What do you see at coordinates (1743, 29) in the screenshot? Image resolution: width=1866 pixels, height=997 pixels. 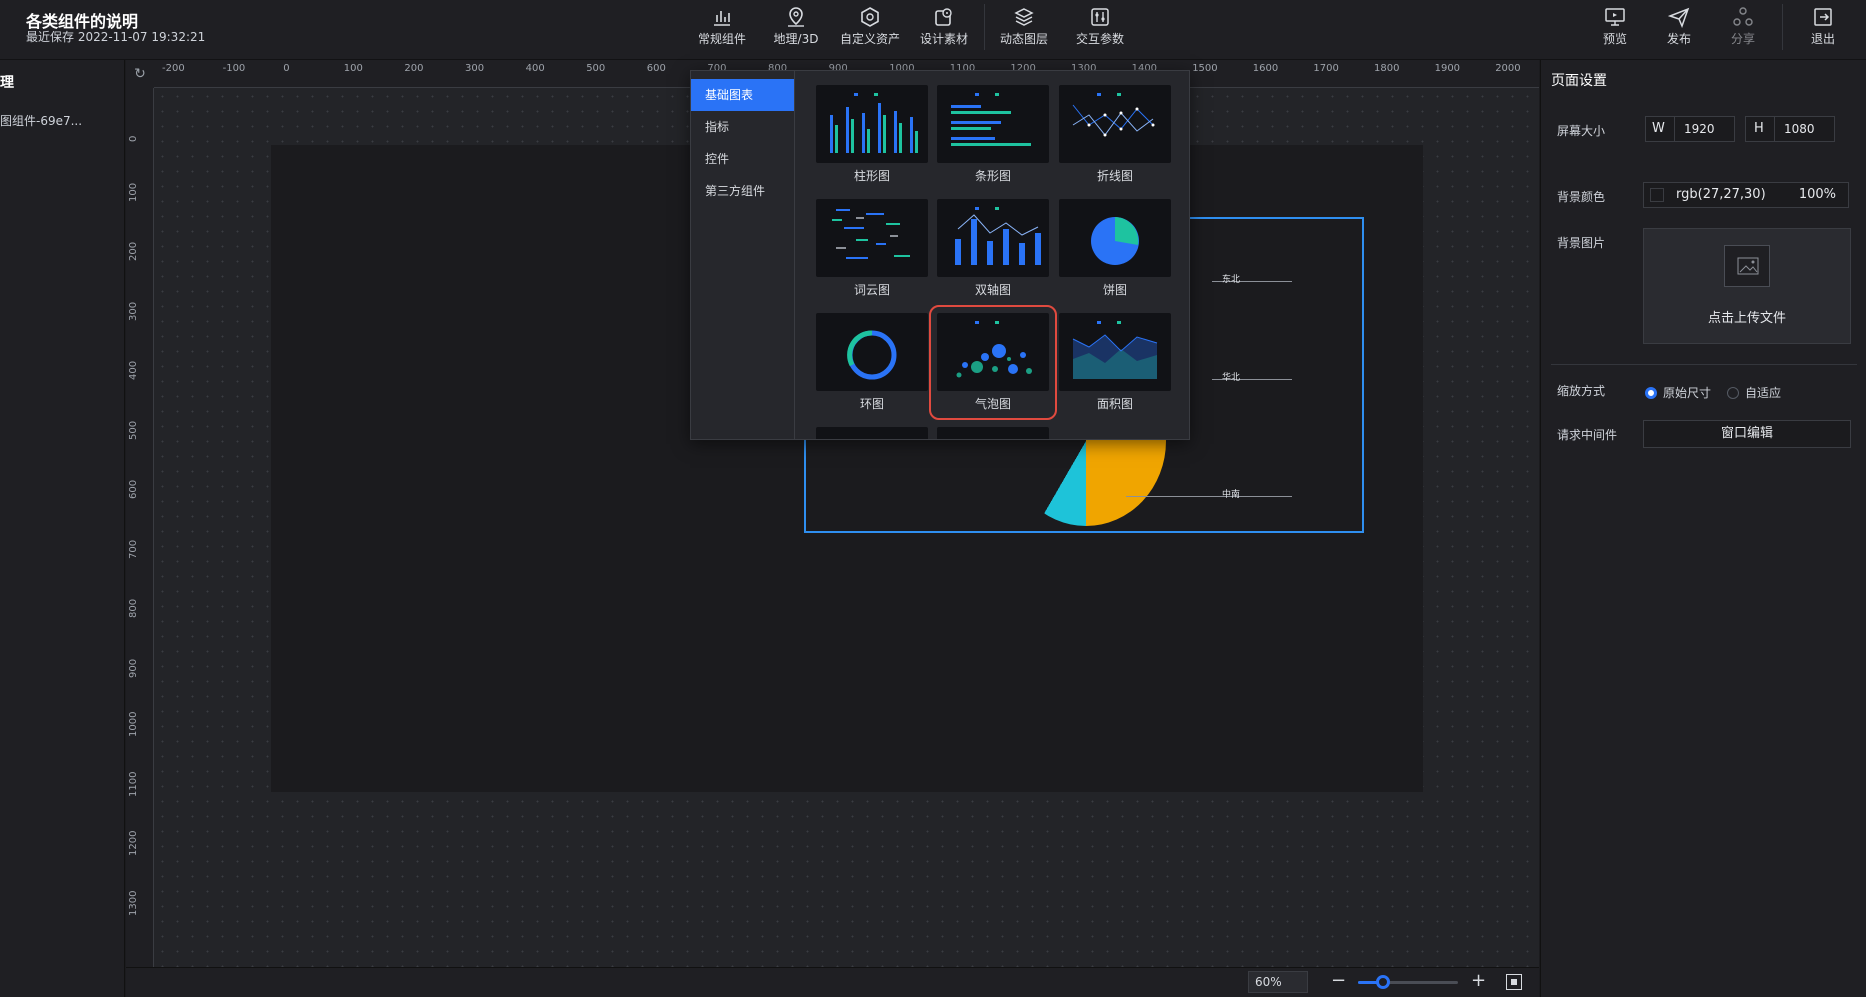 I see `share-button: 分享` at bounding box center [1743, 29].